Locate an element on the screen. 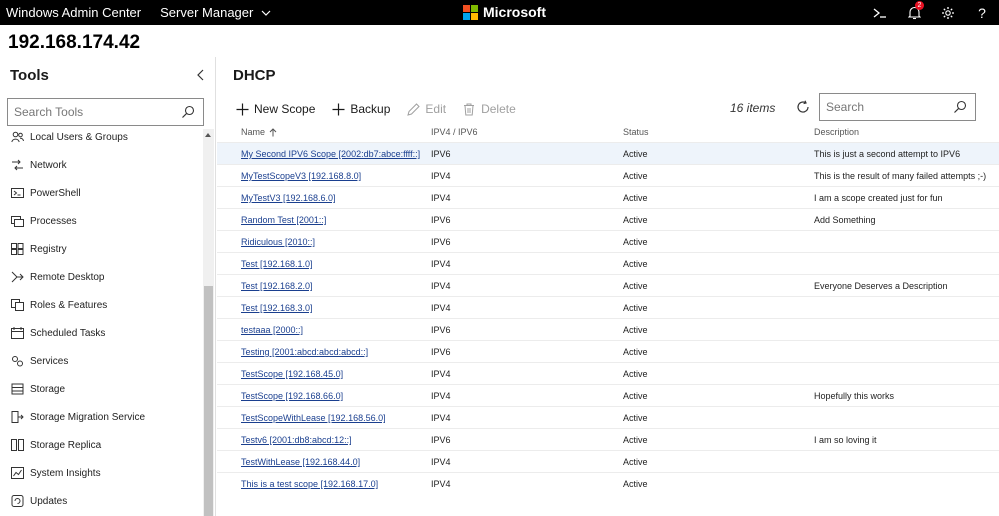 This screenshot has height=516, width=999. collapse-sidebar-button is located at coordinates (200, 75).